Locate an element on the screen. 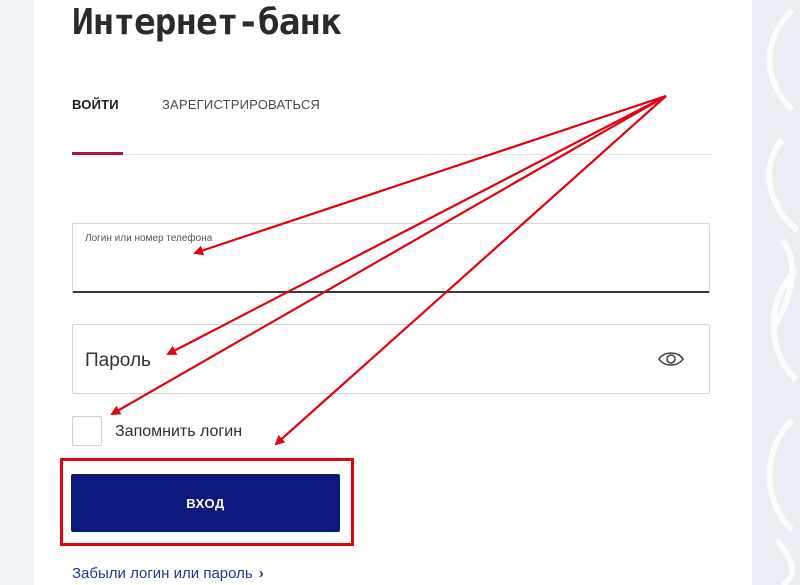  tab-register: ЗАРЕГИСТРИРОВАТЬСЯ is located at coordinates (241, 105).